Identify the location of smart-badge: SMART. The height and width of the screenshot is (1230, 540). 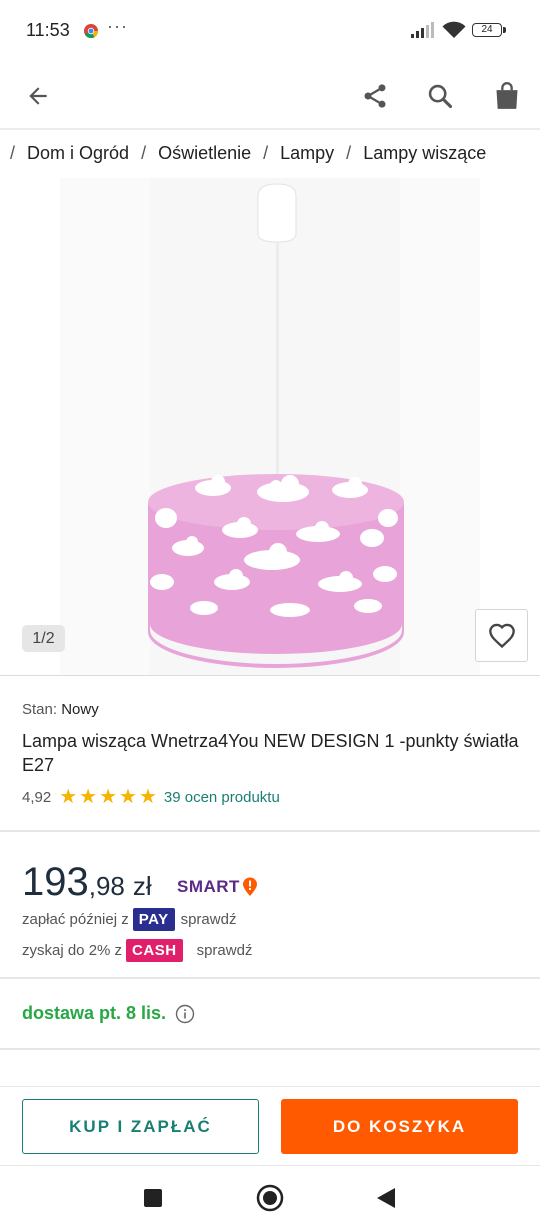
(217, 887).